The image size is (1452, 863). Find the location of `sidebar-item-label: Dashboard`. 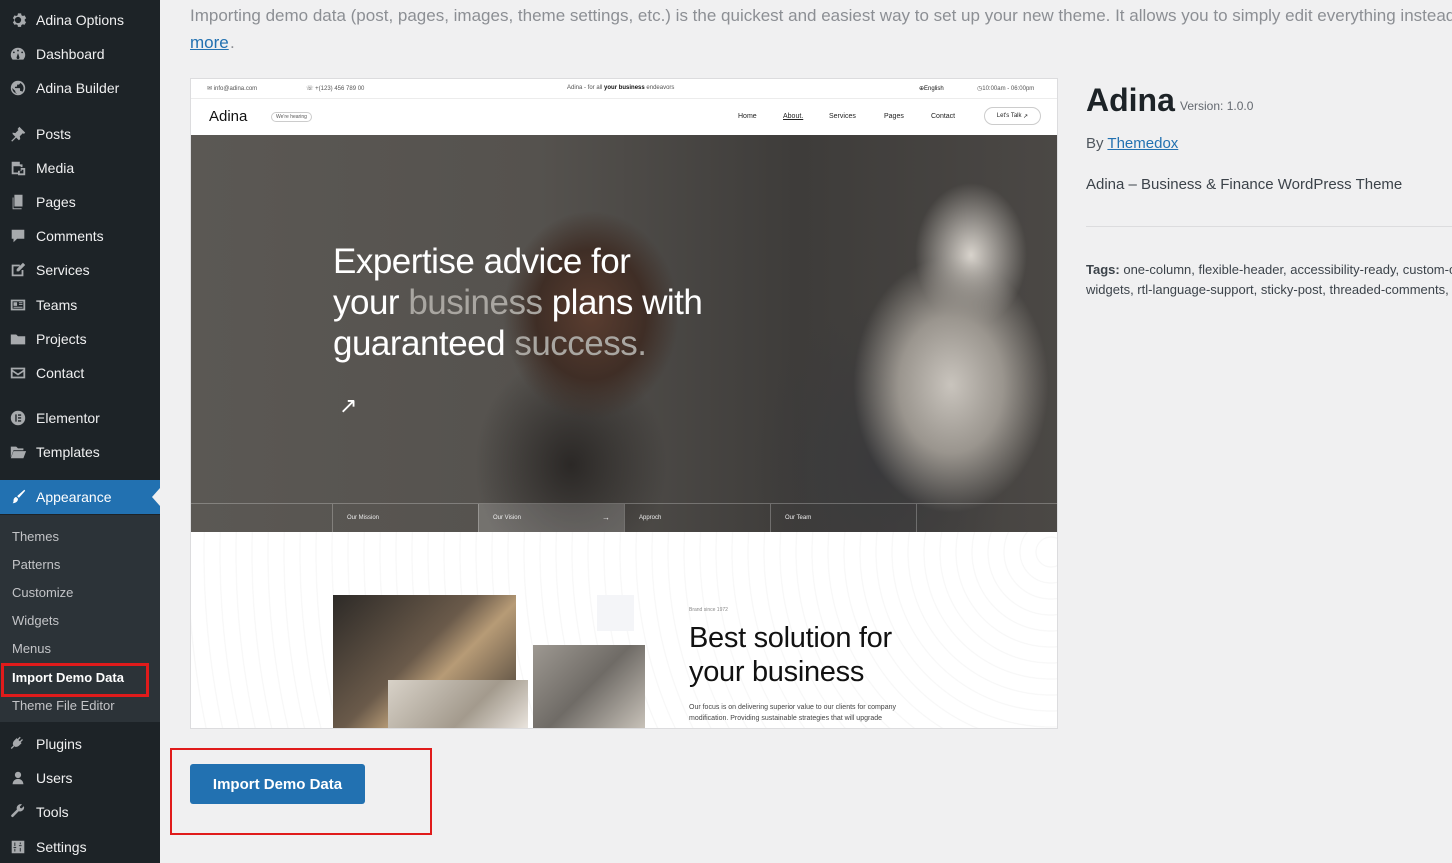

sidebar-item-label: Dashboard is located at coordinates (70, 54).